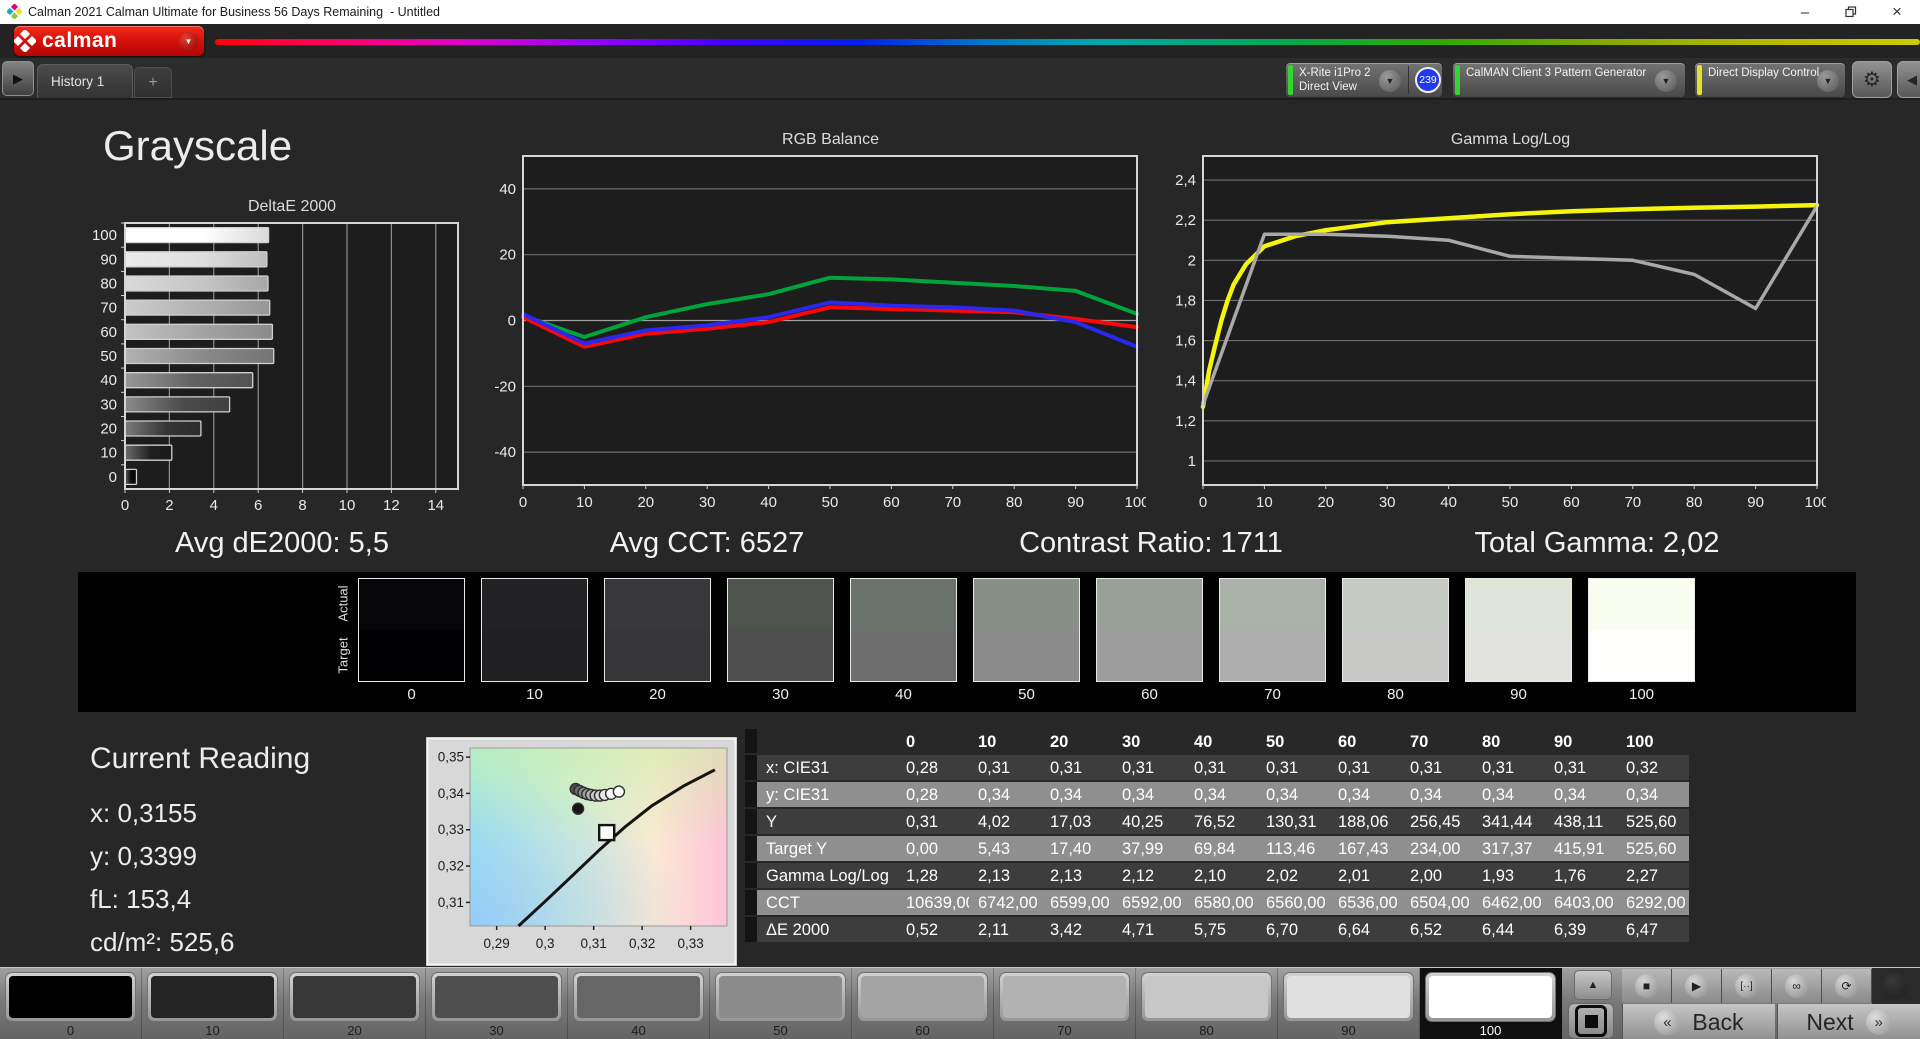 Image resolution: width=1920 pixels, height=1039 pixels. I want to click on layout-nav-button: ▶, so click(18, 78).